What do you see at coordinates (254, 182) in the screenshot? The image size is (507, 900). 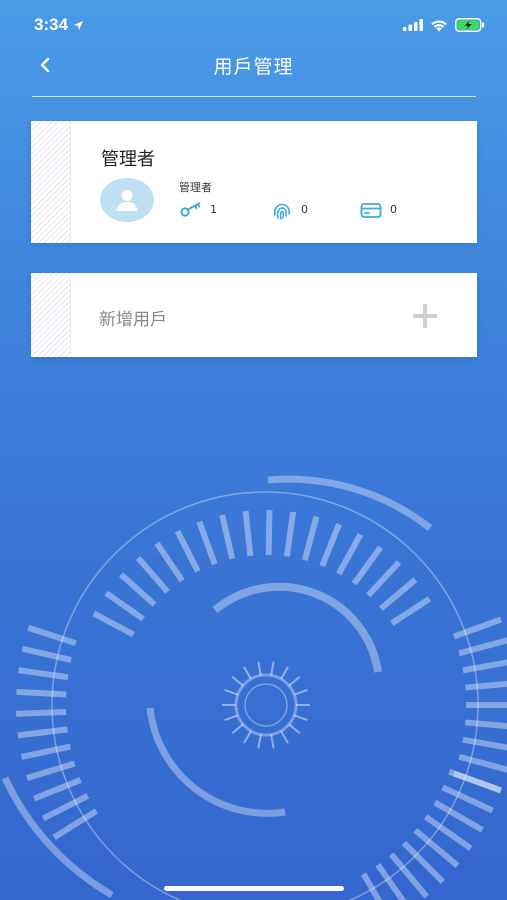 I see `user-card: 管理者 管理者 1 0 0` at bounding box center [254, 182].